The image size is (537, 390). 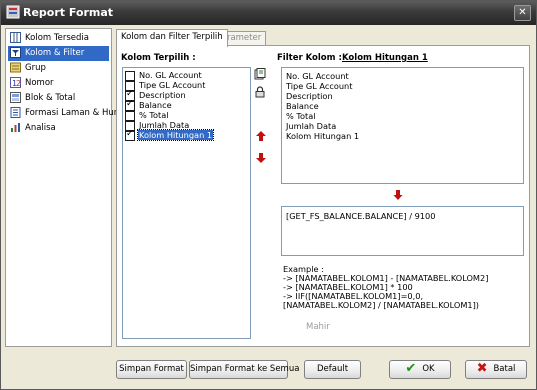 I want to click on button-label: Simpan Format, so click(x=151, y=369).